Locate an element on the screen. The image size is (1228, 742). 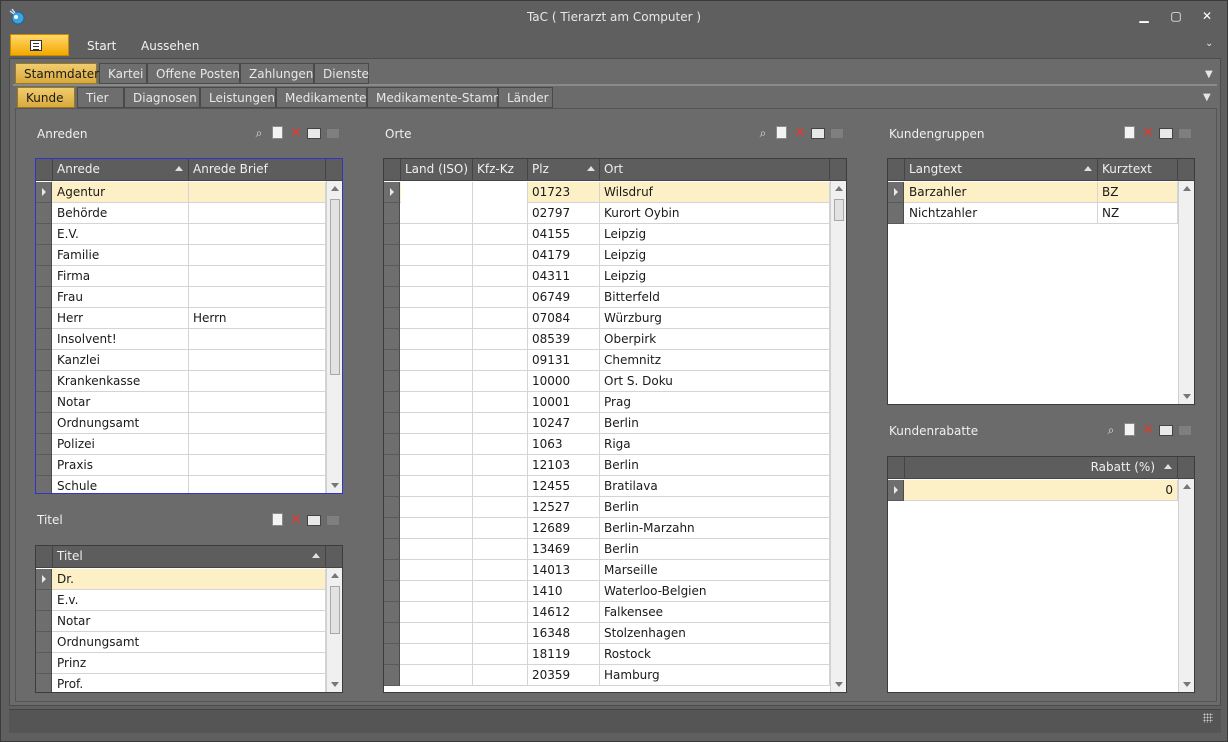
titel-grid: Titel Dr. E.v. Notar Ordnungsamt Prinz Prof. is located at coordinates (189, 619).